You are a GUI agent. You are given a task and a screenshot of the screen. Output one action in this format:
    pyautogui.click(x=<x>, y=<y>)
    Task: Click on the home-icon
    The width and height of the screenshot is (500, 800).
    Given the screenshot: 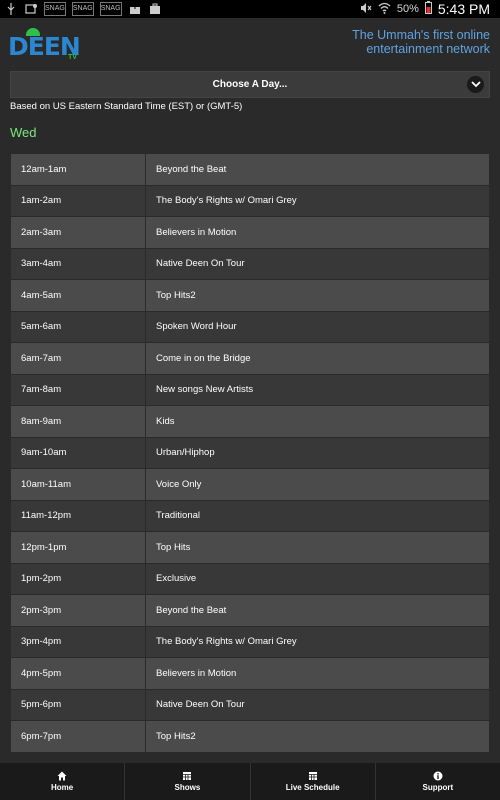 What is the action you would take?
    pyautogui.click(x=62, y=776)
    